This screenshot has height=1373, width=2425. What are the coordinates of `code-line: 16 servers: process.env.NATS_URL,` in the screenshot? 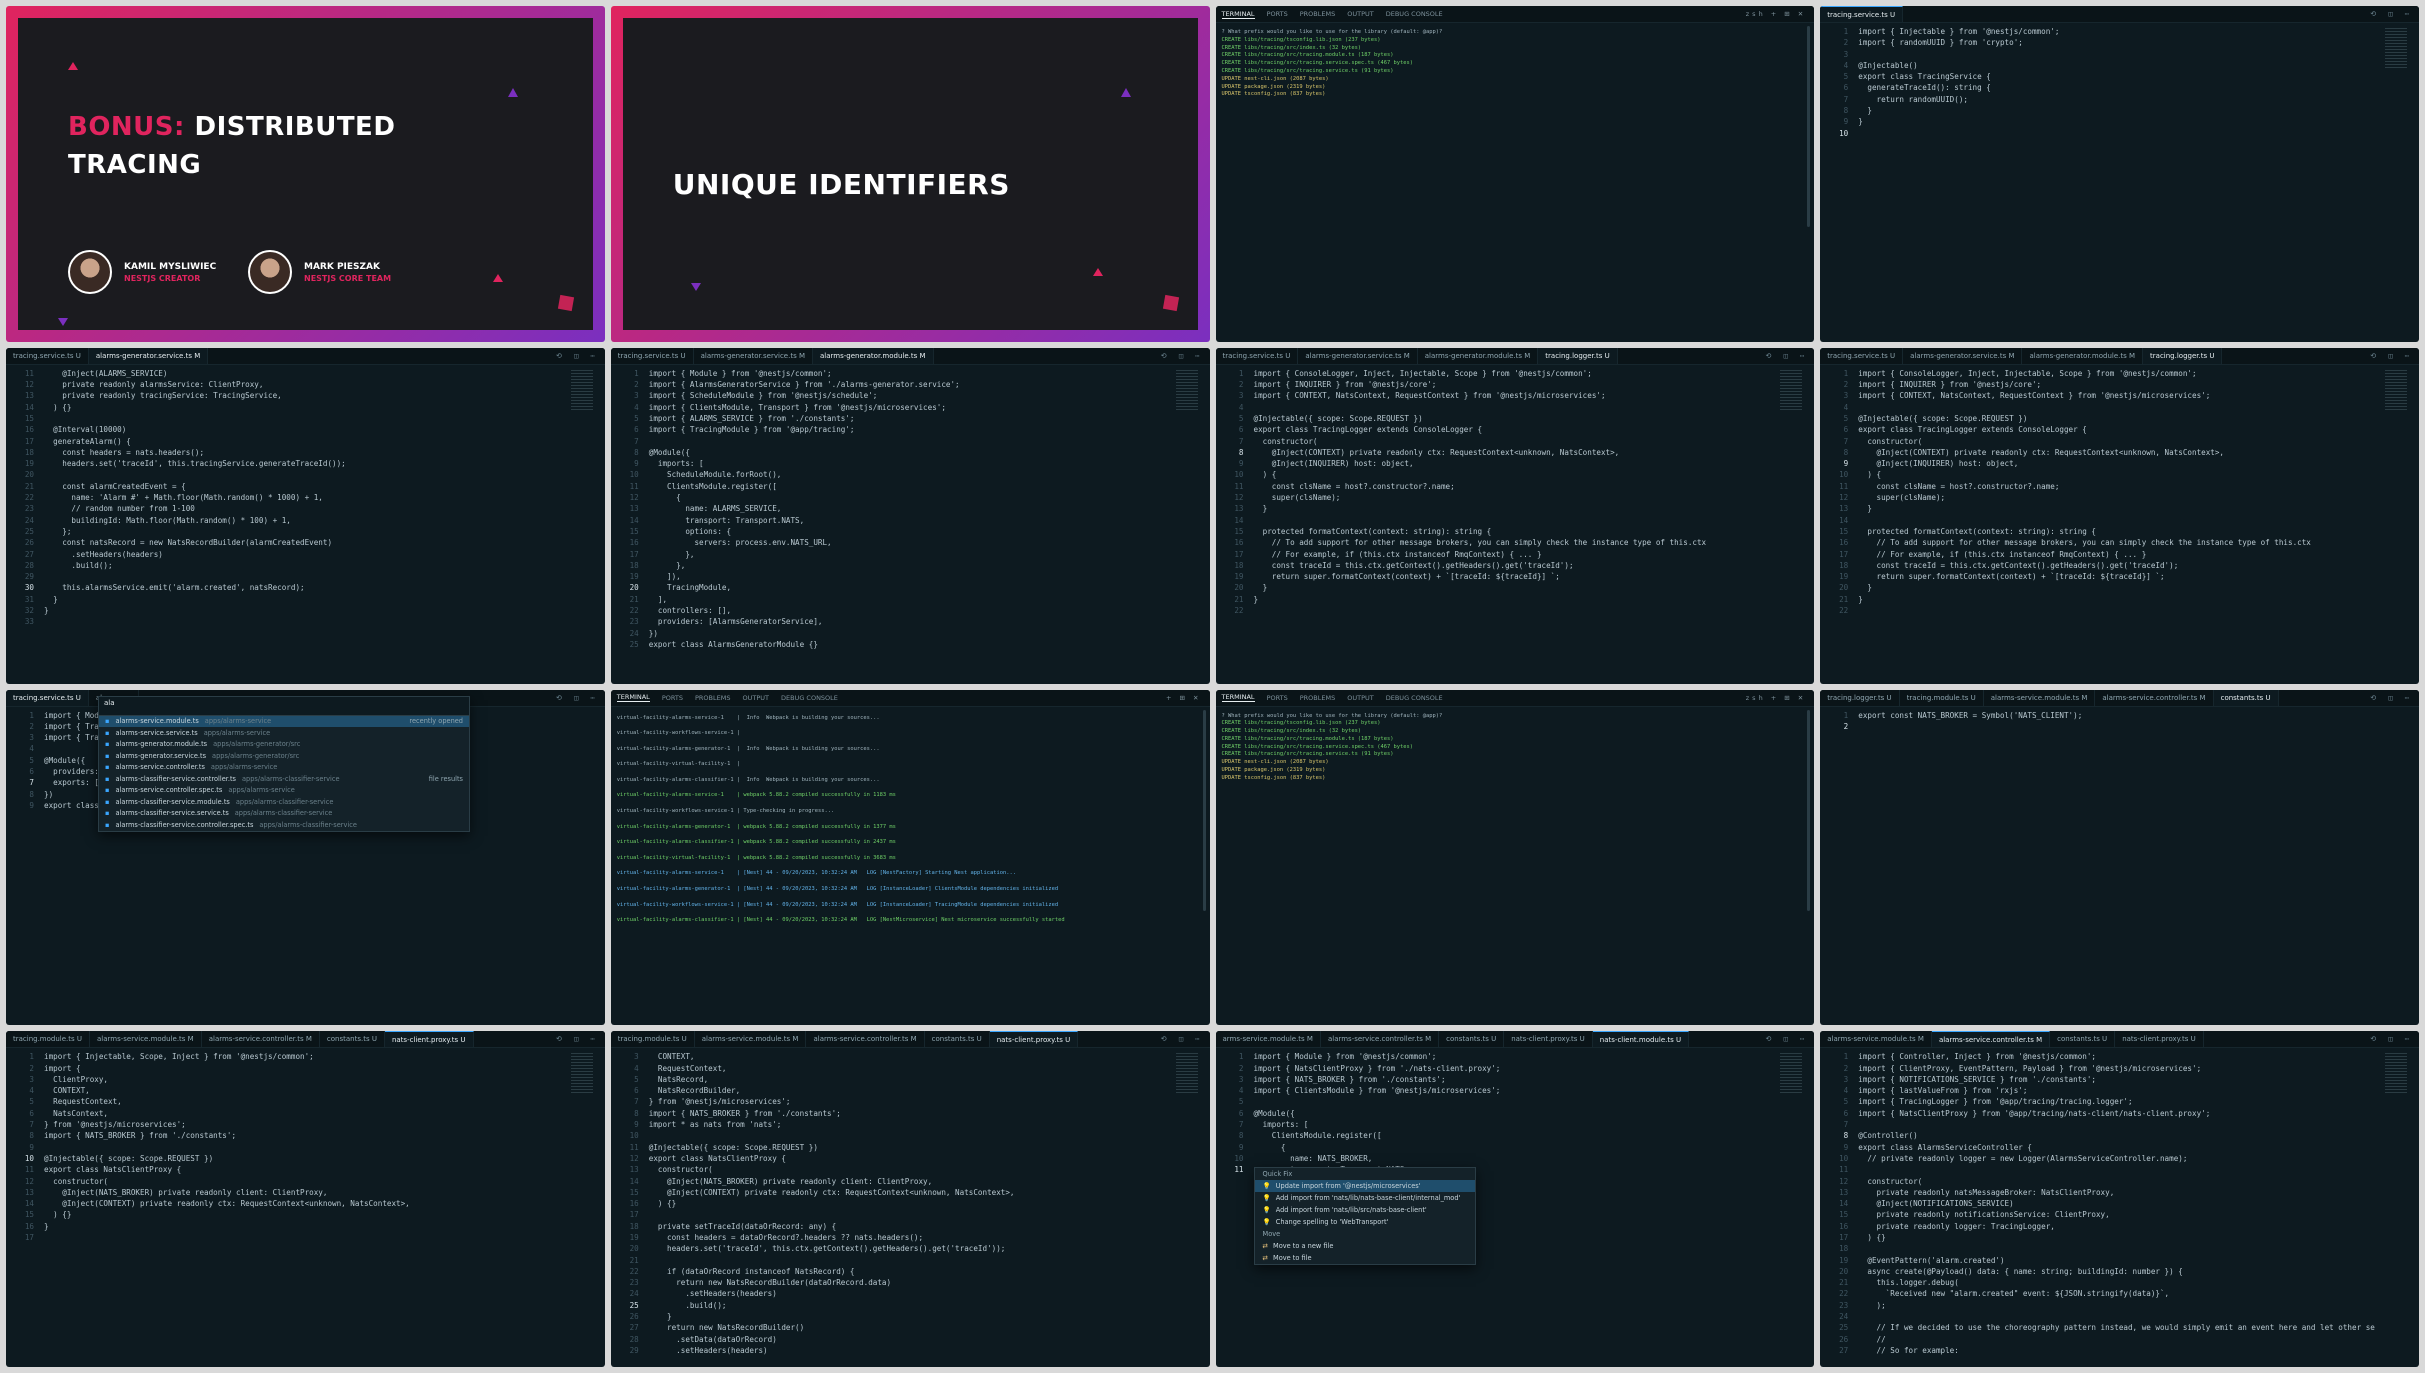 It's located at (910, 542).